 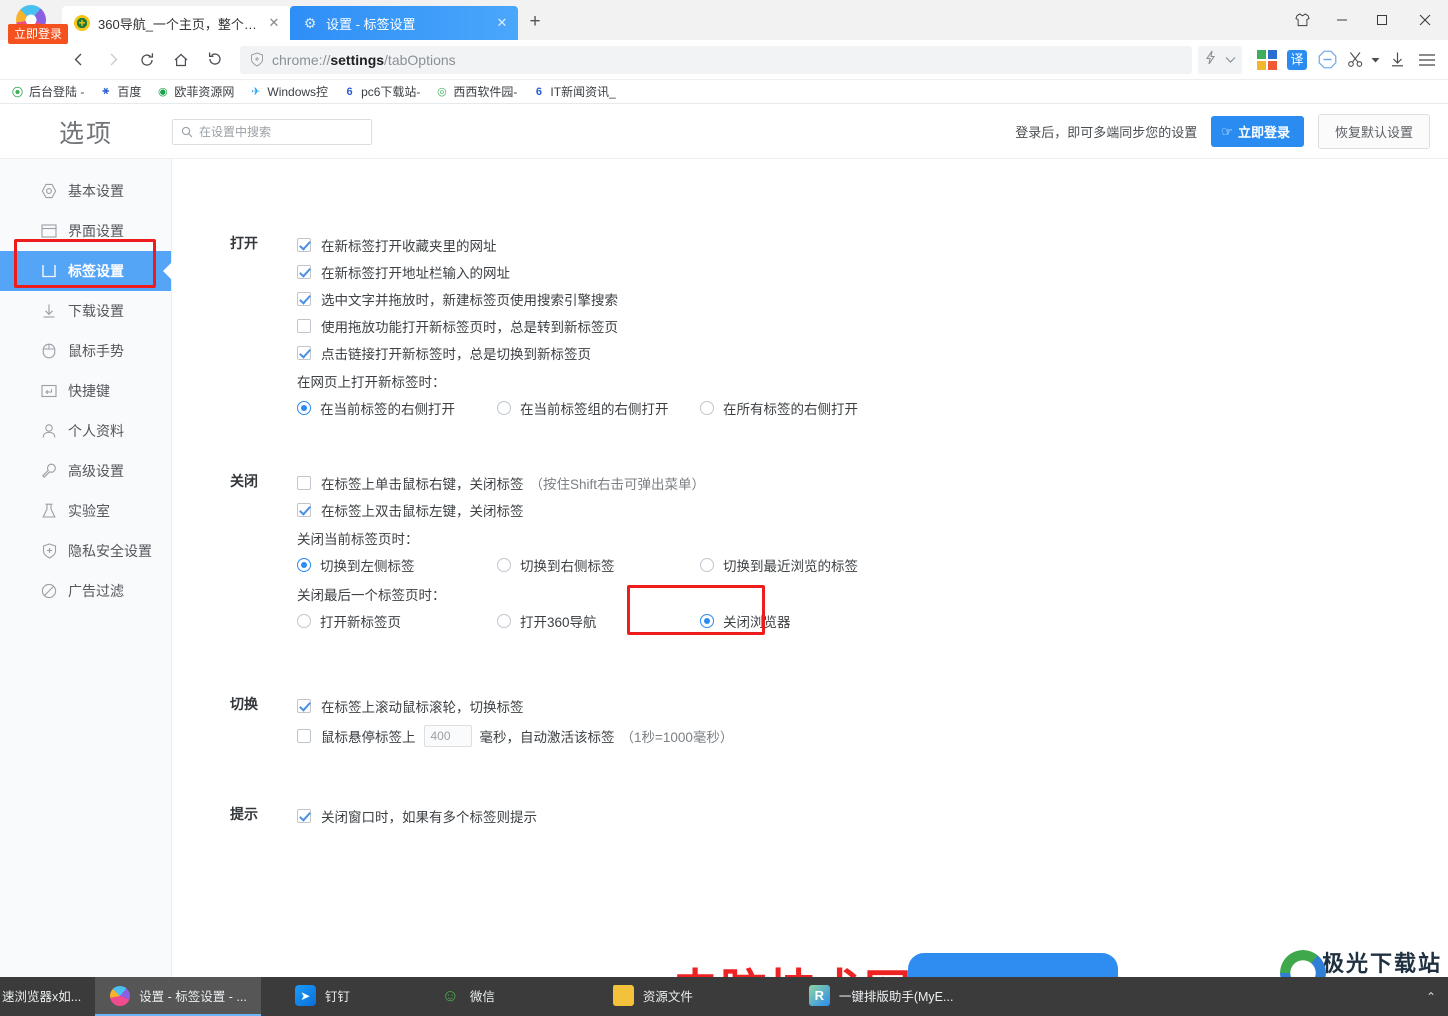 What do you see at coordinates (1230, 60) in the screenshot?
I see `chevron-down-icon` at bounding box center [1230, 60].